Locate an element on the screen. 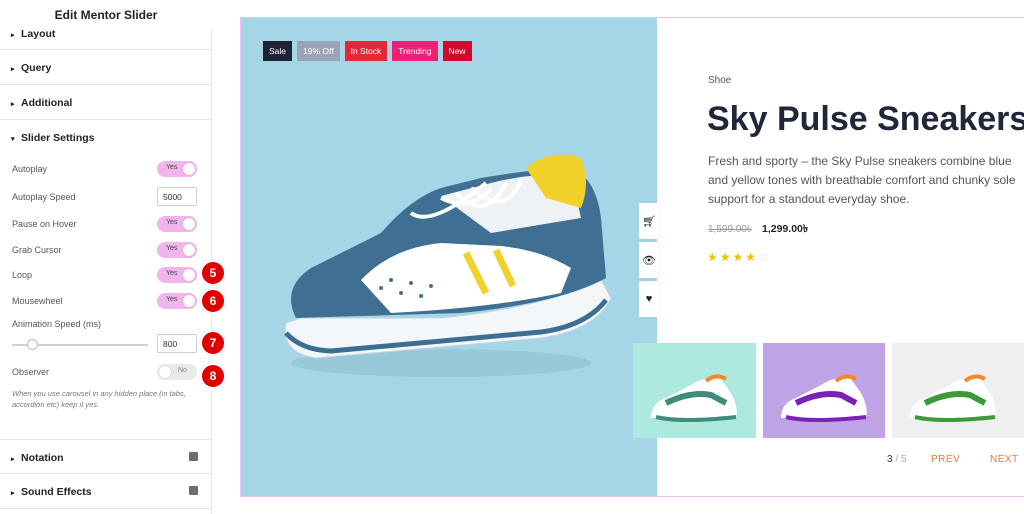  pause-on-hover-label: Pause on Hover is located at coordinates (44, 224).